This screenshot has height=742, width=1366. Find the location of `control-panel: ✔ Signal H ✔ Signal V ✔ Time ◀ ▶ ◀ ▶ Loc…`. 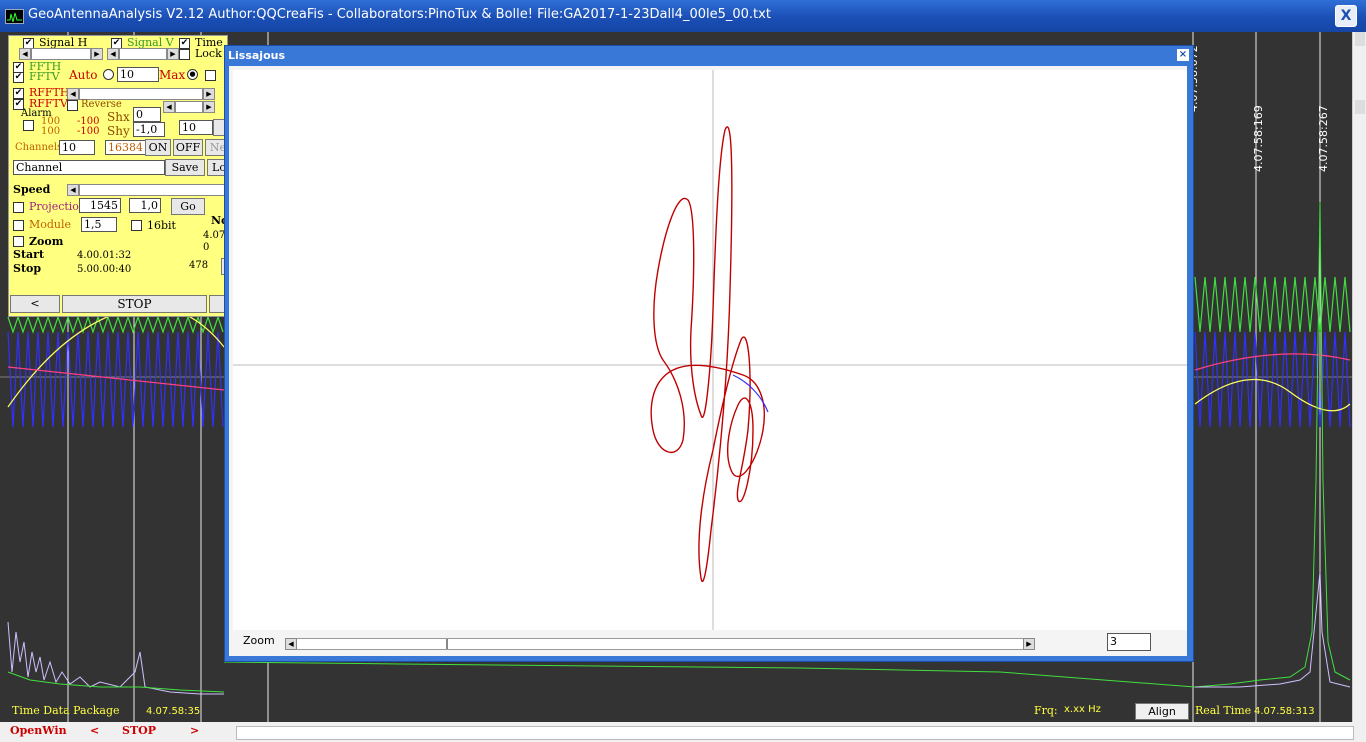

control-panel: ✔ Signal H ✔ Signal V ✔ Time ◀ ▶ ◀ ▶ Loc… is located at coordinates (118, 176).